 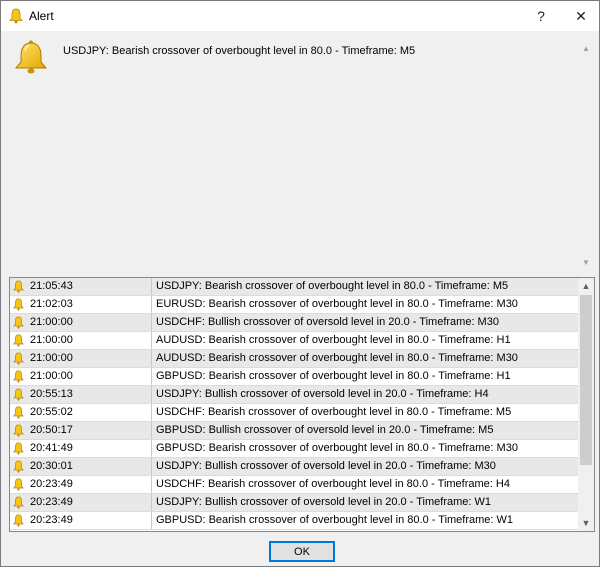 What do you see at coordinates (586, 380) in the screenshot?
I see `scrollbar-thumb` at bounding box center [586, 380].